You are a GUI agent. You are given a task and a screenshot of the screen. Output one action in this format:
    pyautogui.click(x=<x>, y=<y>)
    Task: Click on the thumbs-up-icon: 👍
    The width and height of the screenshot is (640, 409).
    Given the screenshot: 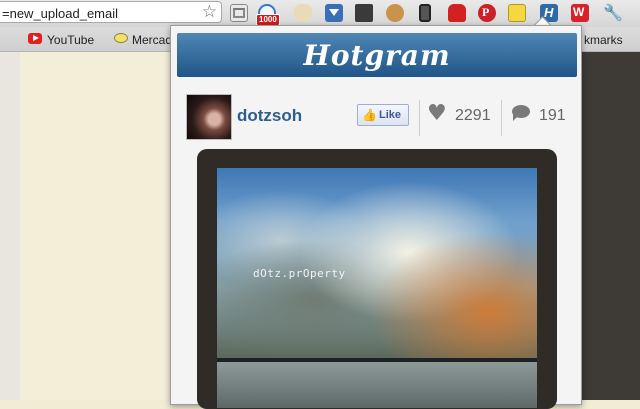 What is the action you would take?
    pyautogui.click(x=369, y=115)
    